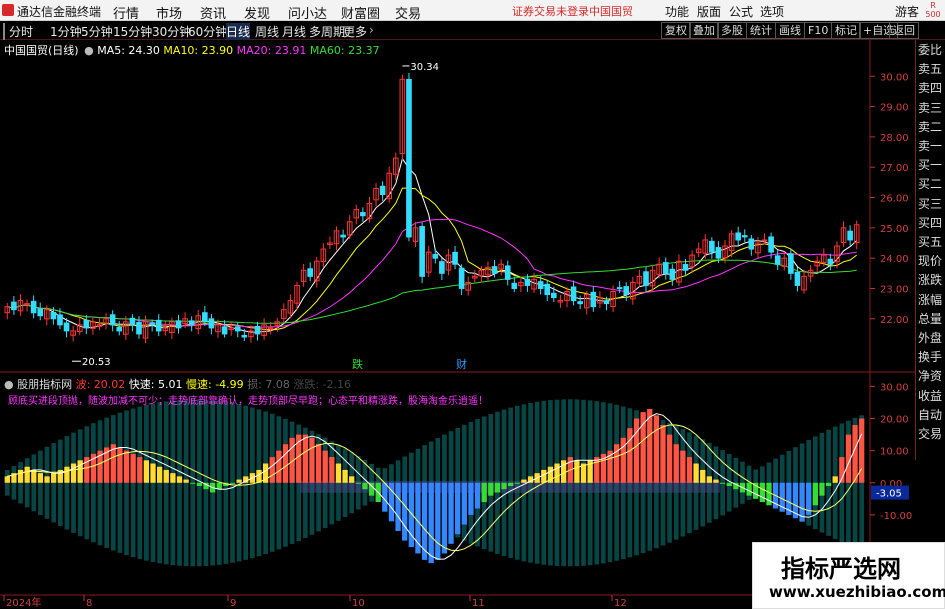 Image resolution: width=945 pixels, height=609 pixels. Describe the element at coordinates (930, 50) in the screenshot. I see `side-item: 委比` at that location.